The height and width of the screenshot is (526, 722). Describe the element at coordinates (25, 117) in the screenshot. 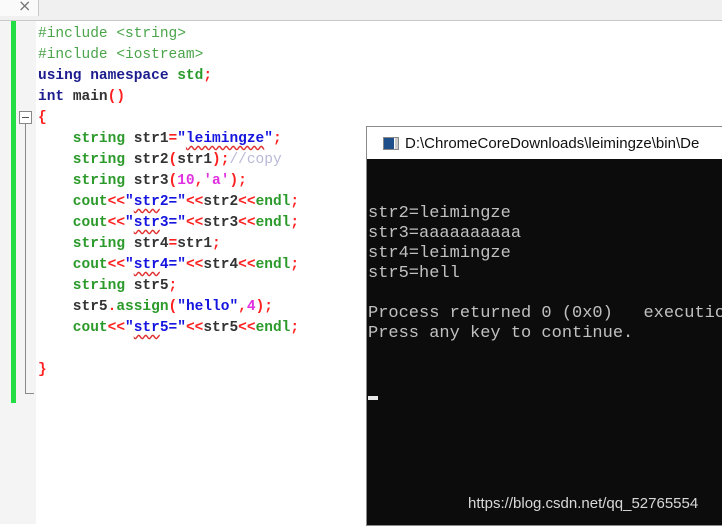

I see `fold-collapse-icon` at that location.